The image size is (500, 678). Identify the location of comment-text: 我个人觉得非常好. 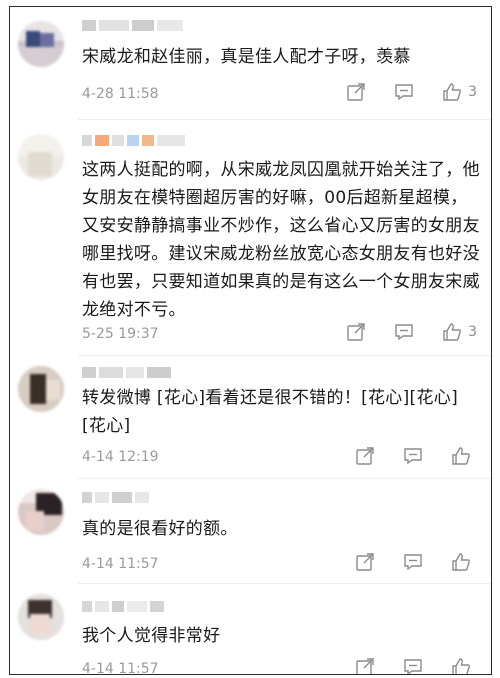
(151, 636).